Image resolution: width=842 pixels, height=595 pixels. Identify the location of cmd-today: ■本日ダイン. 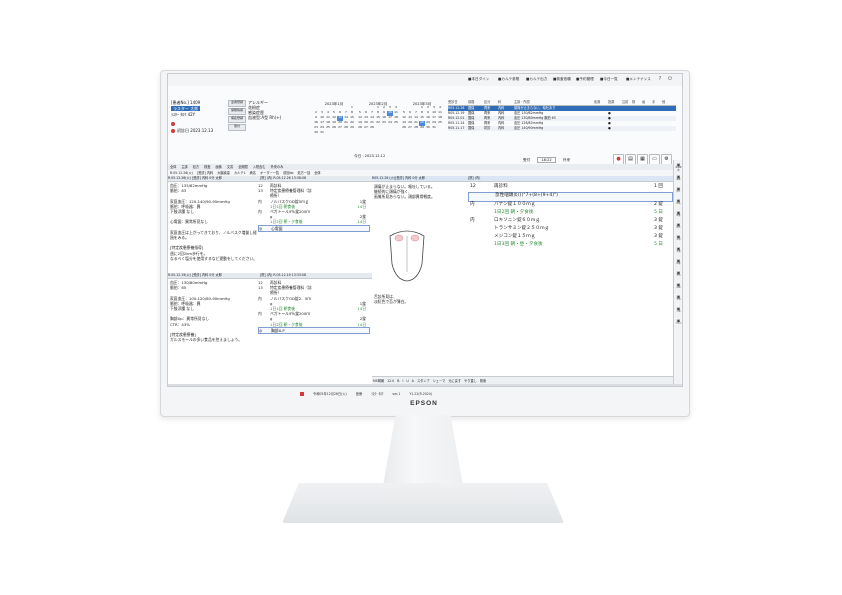
(478, 79).